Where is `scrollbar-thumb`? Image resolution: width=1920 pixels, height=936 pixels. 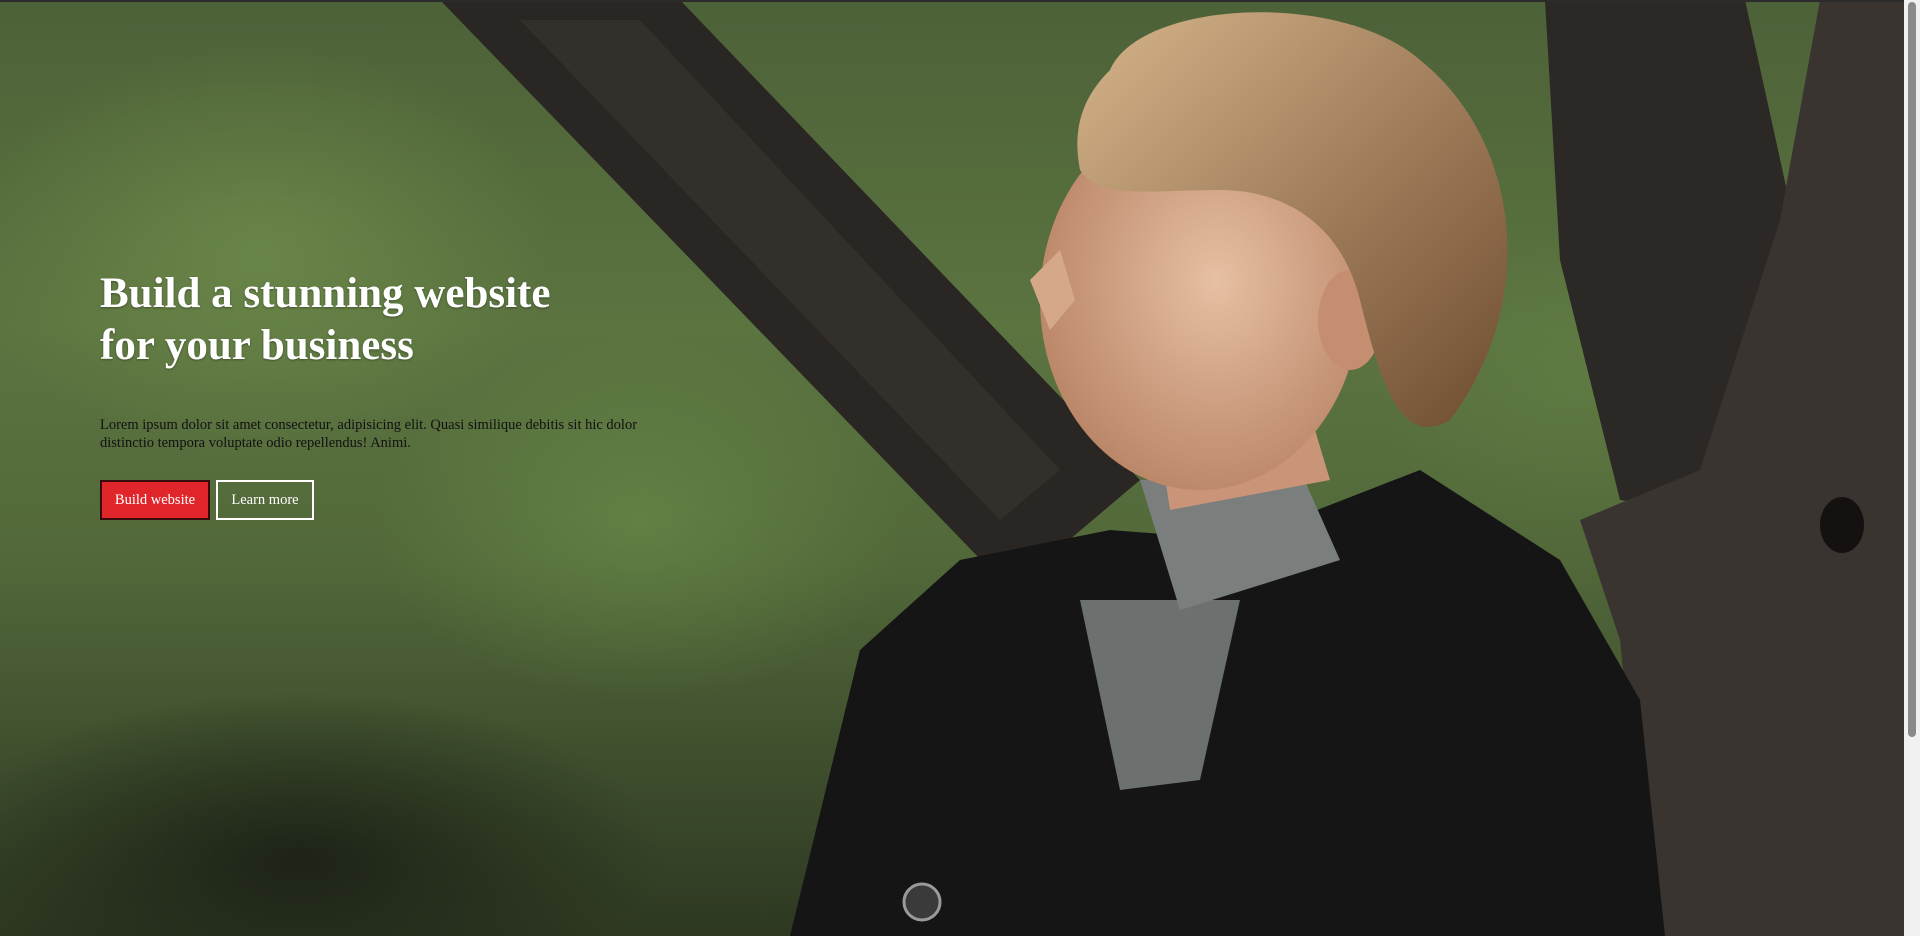 scrollbar-thumb is located at coordinates (1912, 369).